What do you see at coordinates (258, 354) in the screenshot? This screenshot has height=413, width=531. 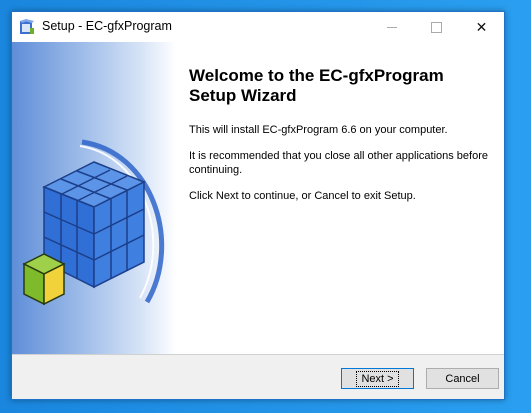 I see `footer-divider` at bounding box center [258, 354].